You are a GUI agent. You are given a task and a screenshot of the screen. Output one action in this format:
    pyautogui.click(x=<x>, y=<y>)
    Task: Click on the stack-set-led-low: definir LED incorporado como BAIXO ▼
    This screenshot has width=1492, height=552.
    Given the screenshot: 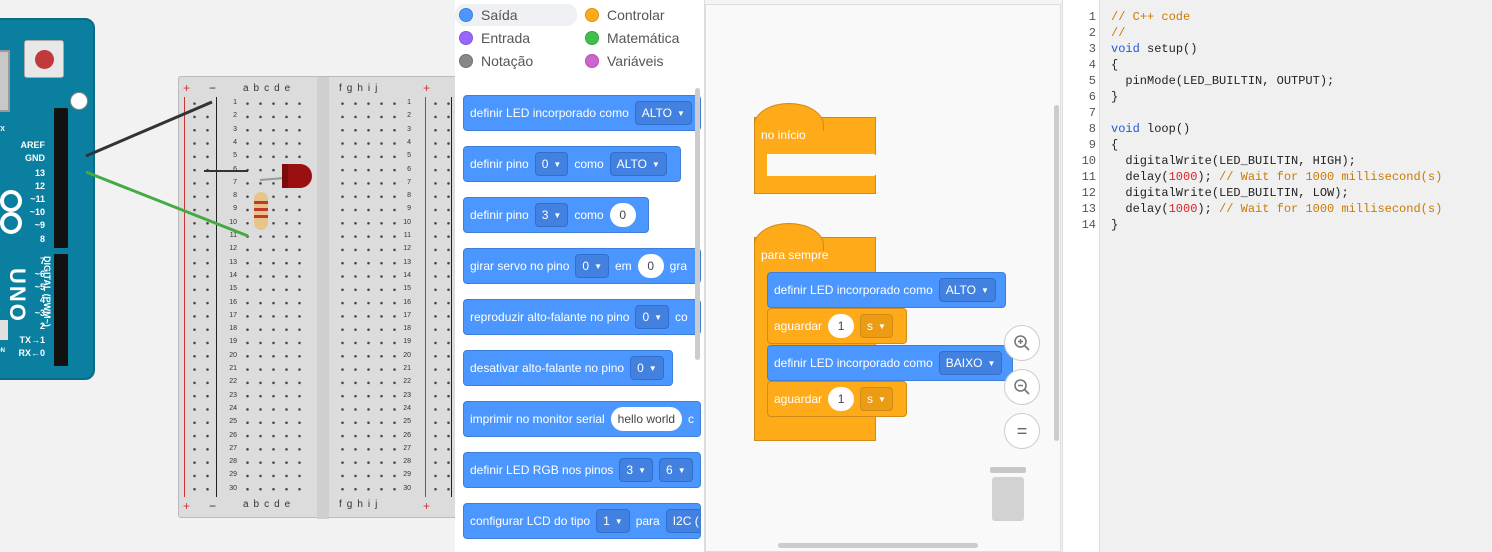 What is the action you would take?
    pyautogui.click(x=890, y=363)
    